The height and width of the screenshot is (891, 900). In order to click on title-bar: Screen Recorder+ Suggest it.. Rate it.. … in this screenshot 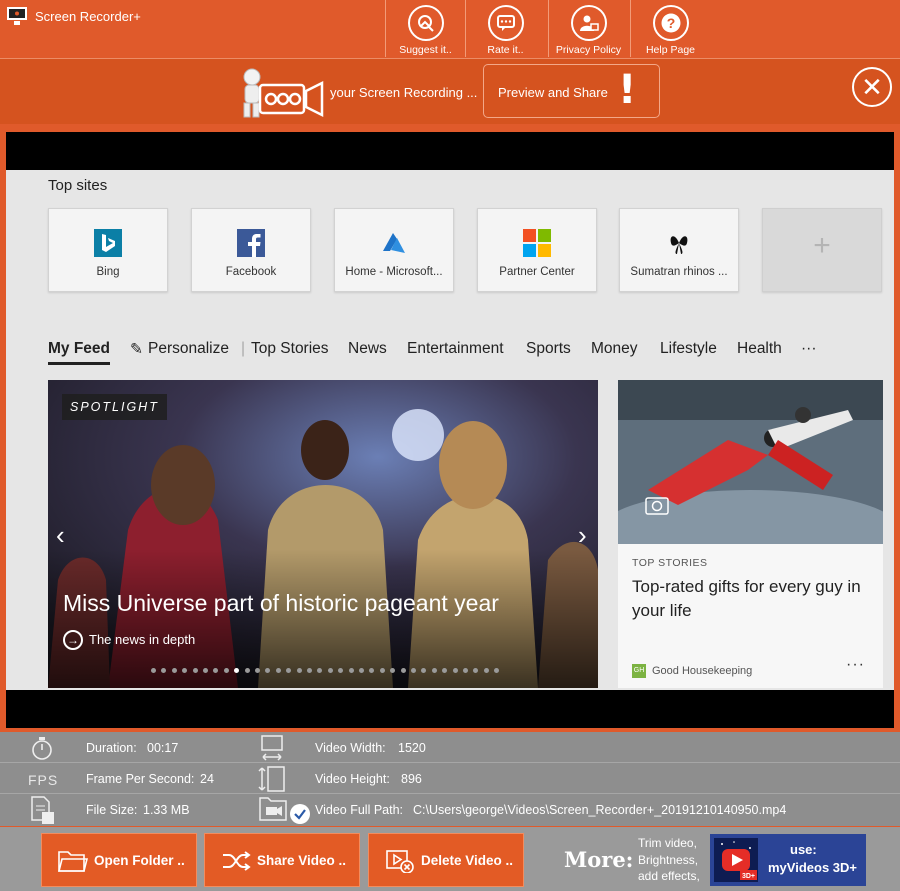, I will do `click(450, 28)`.